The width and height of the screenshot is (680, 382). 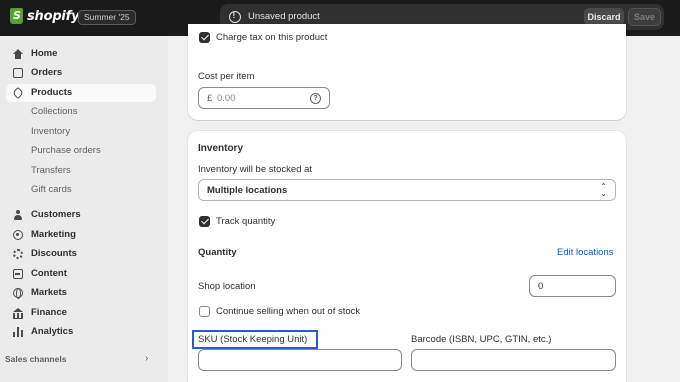 I want to click on sidebar-subitem-label: Purchase orders, so click(x=66, y=150).